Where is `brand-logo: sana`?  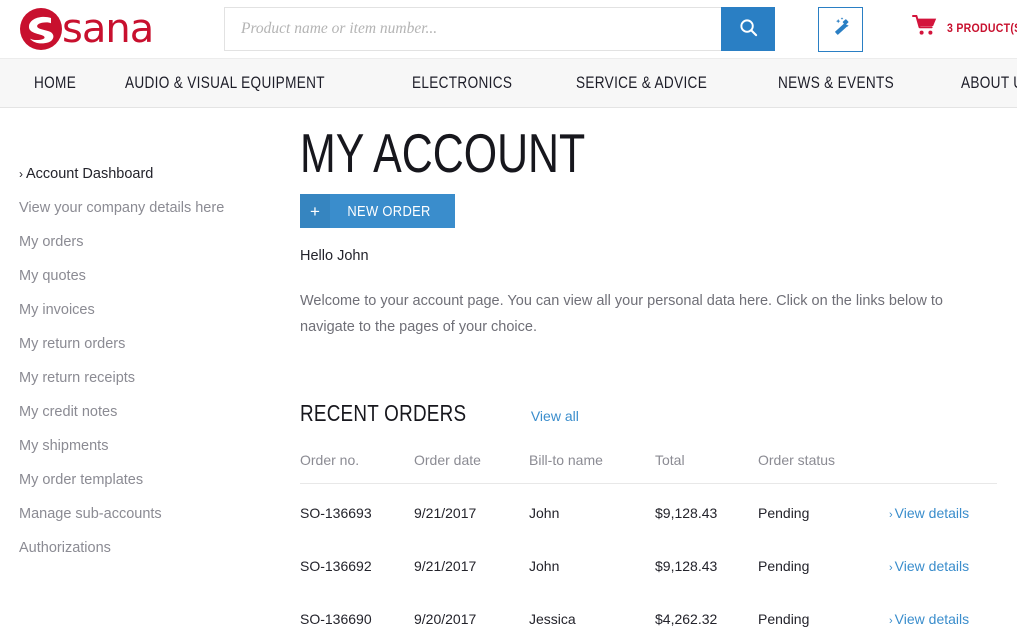 brand-logo: sana is located at coordinates (108, 29).